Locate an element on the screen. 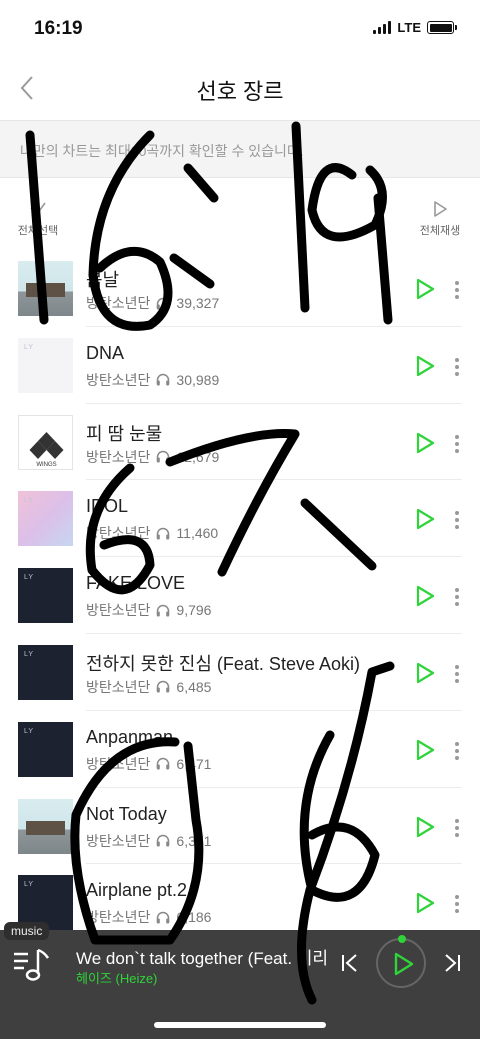  play-count: 6,485 is located at coordinates (194, 686).